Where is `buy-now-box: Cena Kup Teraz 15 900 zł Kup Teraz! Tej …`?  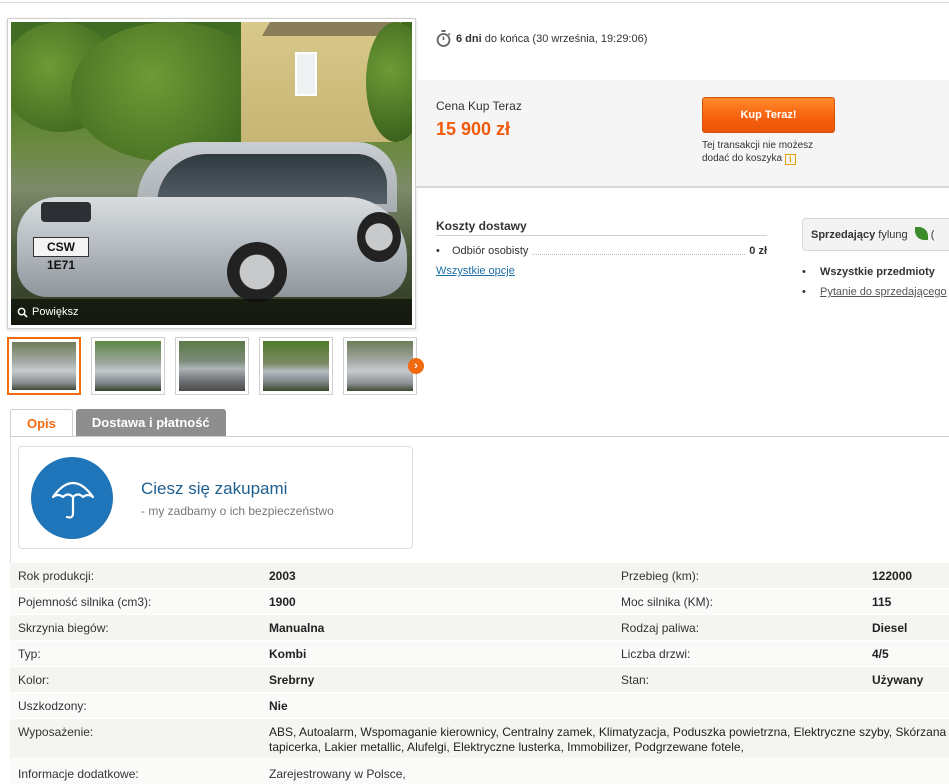 buy-now-box: Cena Kup Teraz 15 900 zł Kup Teraz! Tej … is located at coordinates (682, 134).